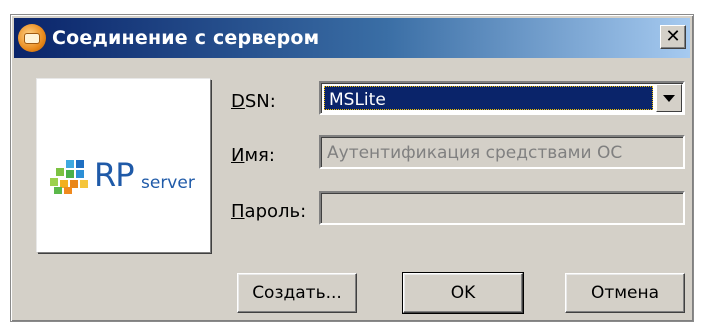  What do you see at coordinates (269, 211) in the screenshot?
I see `password-label: Пароль:` at bounding box center [269, 211].